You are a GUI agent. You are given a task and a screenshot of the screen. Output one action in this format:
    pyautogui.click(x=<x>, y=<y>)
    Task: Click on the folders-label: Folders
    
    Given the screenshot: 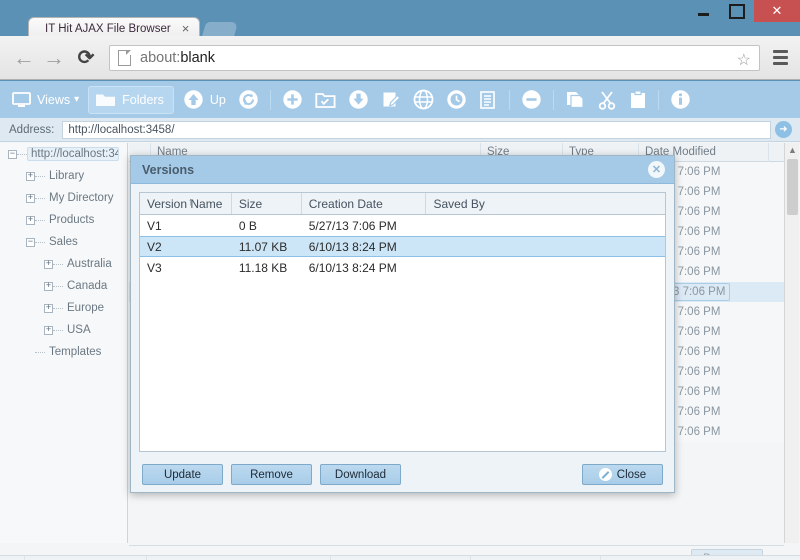 What is the action you would take?
    pyautogui.click(x=143, y=99)
    